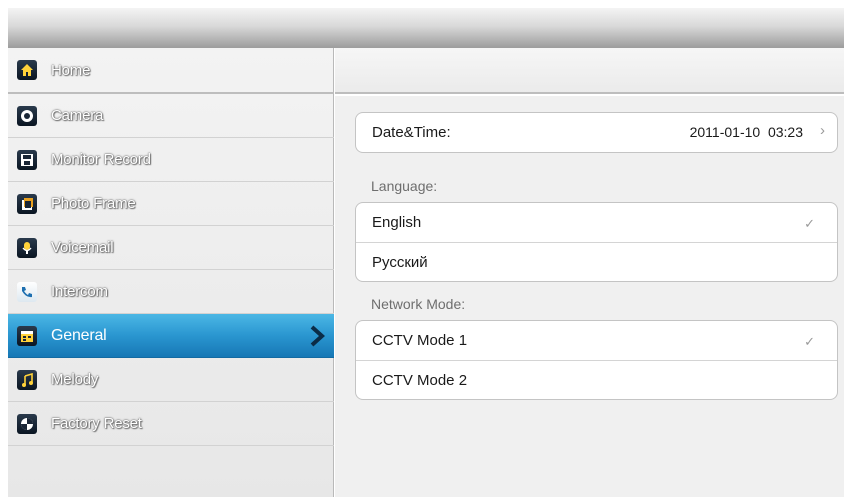 This screenshot has width=846, height=497. What do you see at coordinates (79, 291) in the screenshot?
I see `sidebar-item-label: Intercom` at bounding box center [79, 291].